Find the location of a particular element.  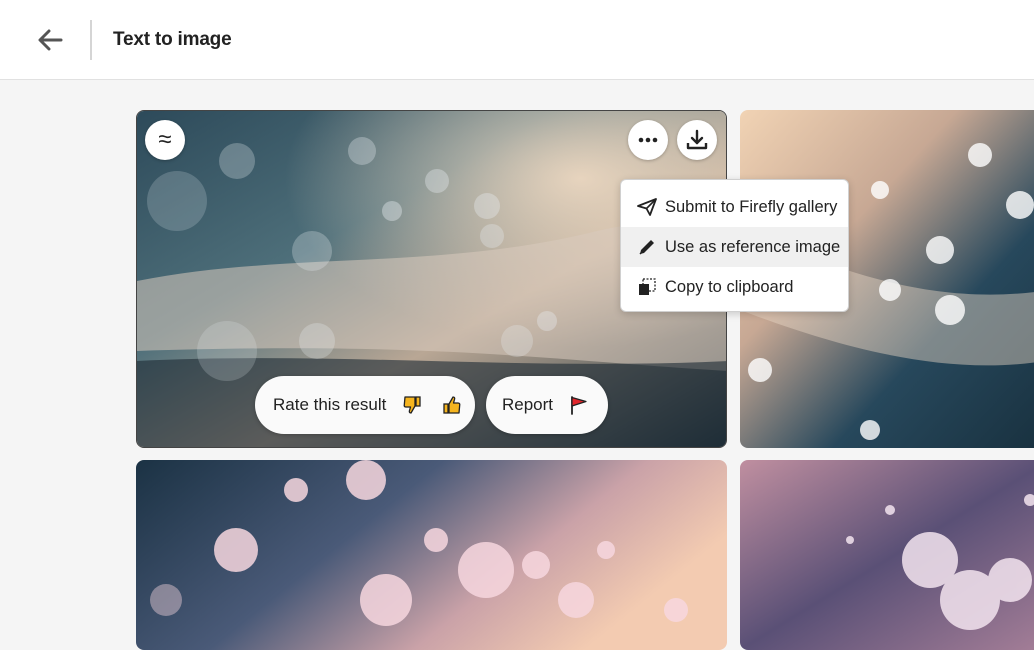

rate-result-pill: Rate this result is located at coordinates (365, 405).